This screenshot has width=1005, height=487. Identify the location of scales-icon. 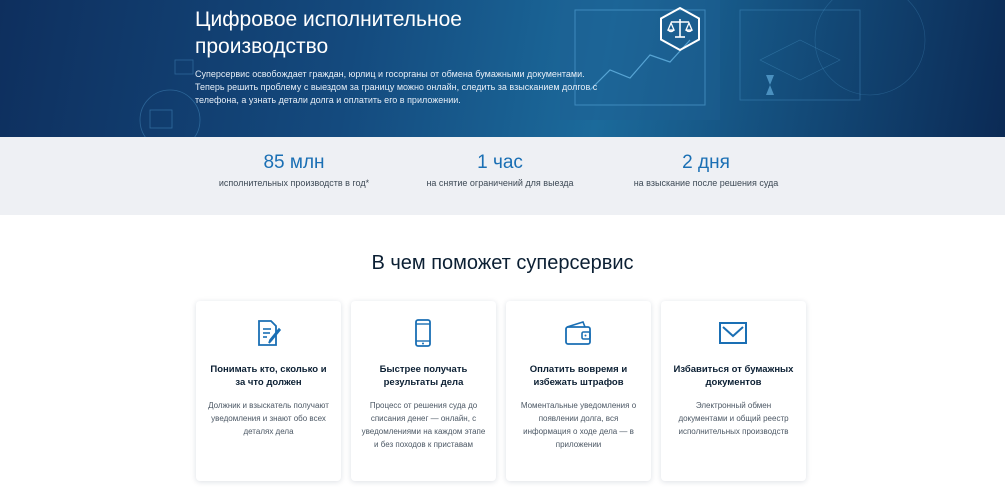
(680, 29).